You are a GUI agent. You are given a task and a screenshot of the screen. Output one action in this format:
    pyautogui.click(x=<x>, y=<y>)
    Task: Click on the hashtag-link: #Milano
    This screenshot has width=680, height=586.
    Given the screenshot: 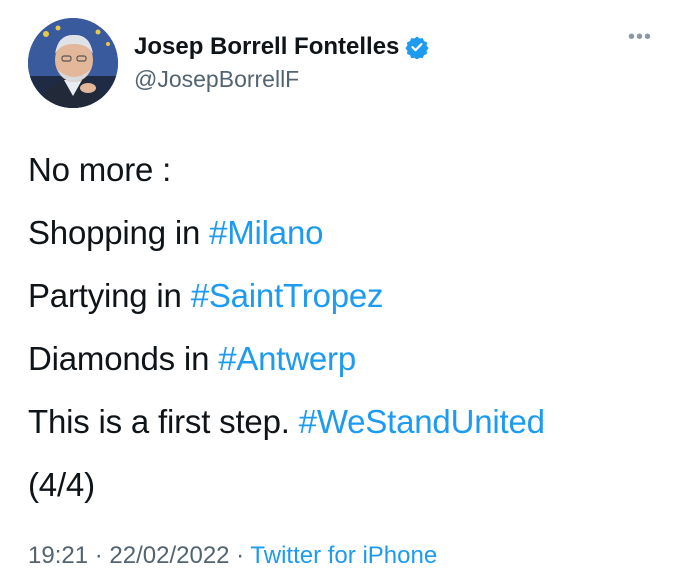 What is the action you would take?
    pyautogui.click(x=266, y=232)
    